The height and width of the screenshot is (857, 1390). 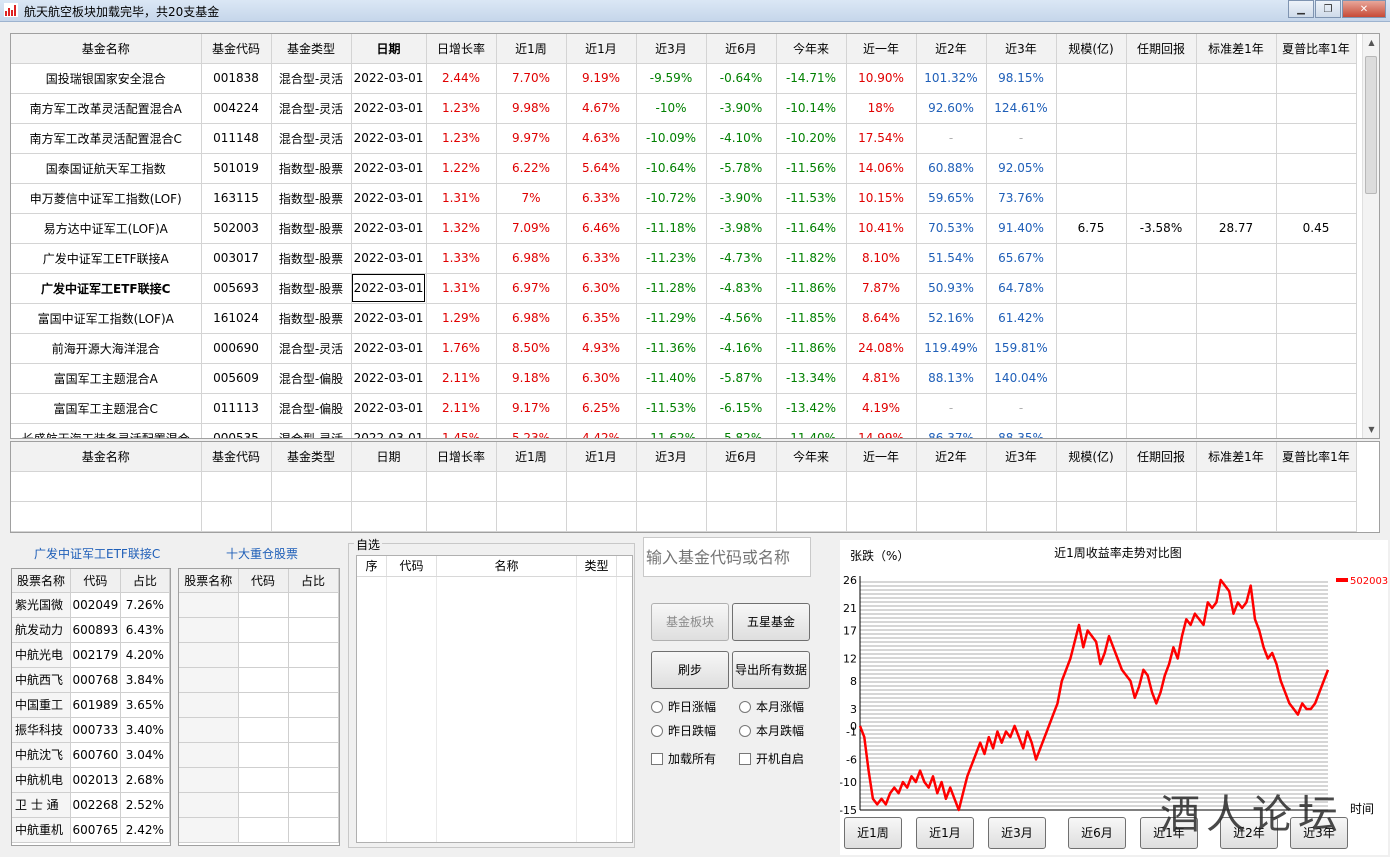 I want to click on holding-row: 航发动力 600893 6.43%, so click(x=91, y=630).